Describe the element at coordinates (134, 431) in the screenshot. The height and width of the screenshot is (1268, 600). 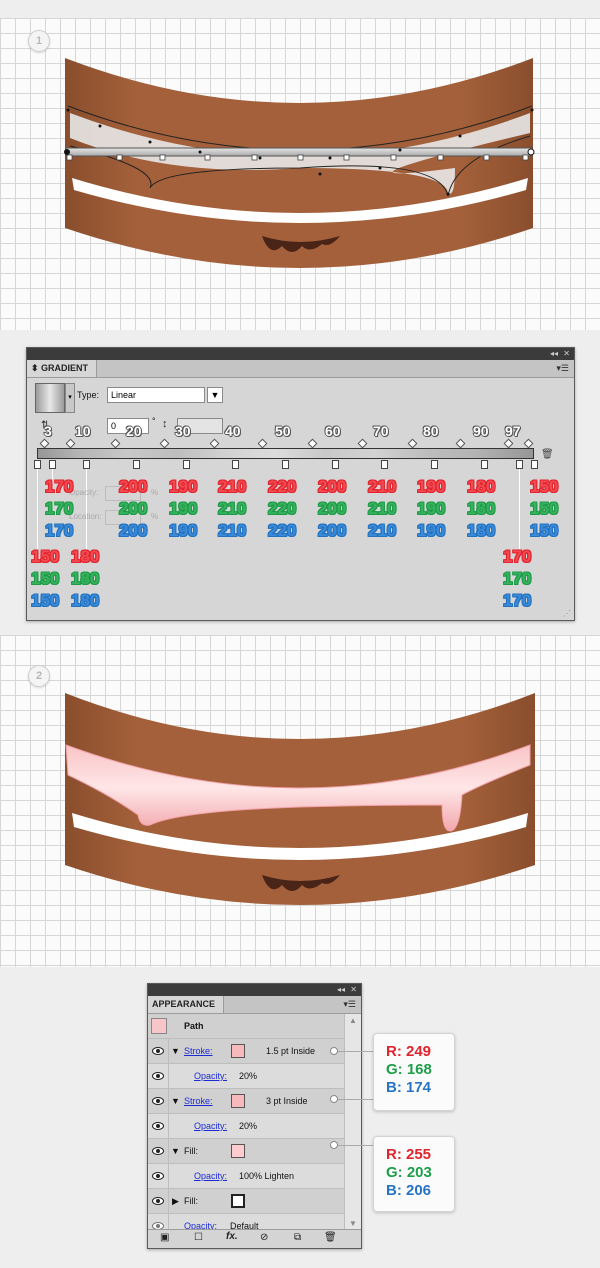
I see `location-mark: 20` at that location.